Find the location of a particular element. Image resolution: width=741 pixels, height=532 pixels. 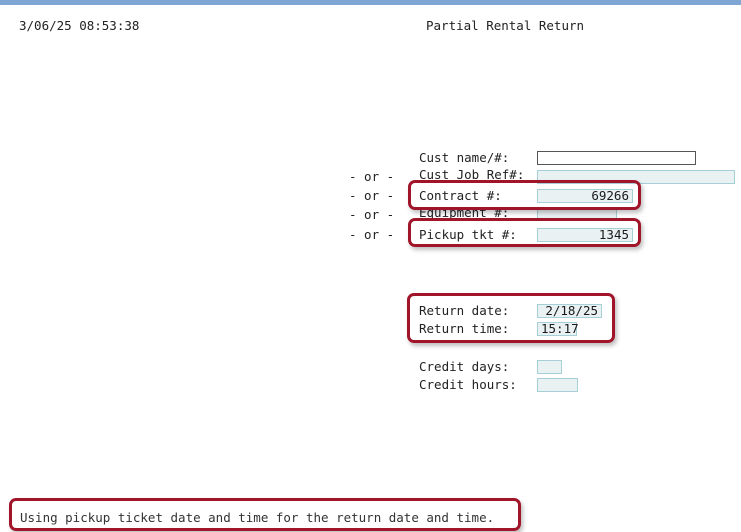

cust-name-input is located at coordinates (616, 158).